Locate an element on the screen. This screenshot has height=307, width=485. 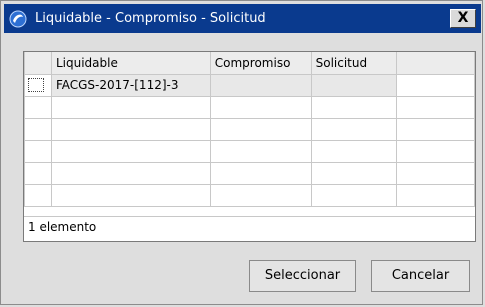
cell-liquidable: FACGS-2017-[112]-3 is located at coordinates (130, 85).